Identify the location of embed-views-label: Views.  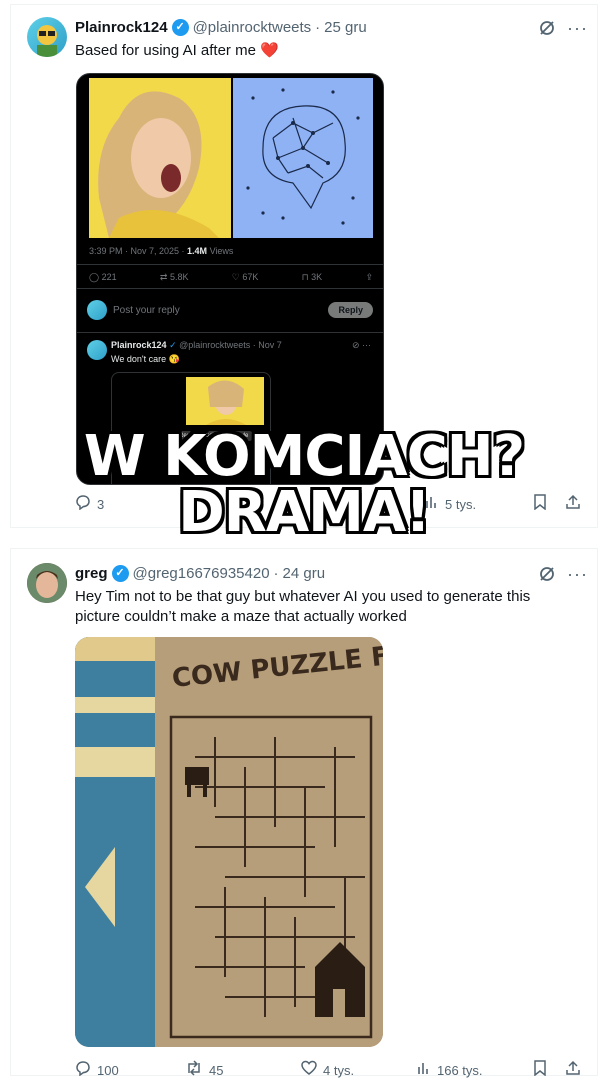
(220, 251).